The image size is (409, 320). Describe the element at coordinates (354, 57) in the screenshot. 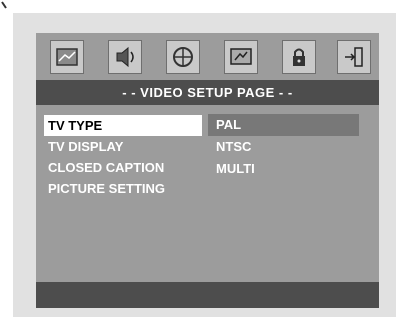

I see `exit-icon` at that location.